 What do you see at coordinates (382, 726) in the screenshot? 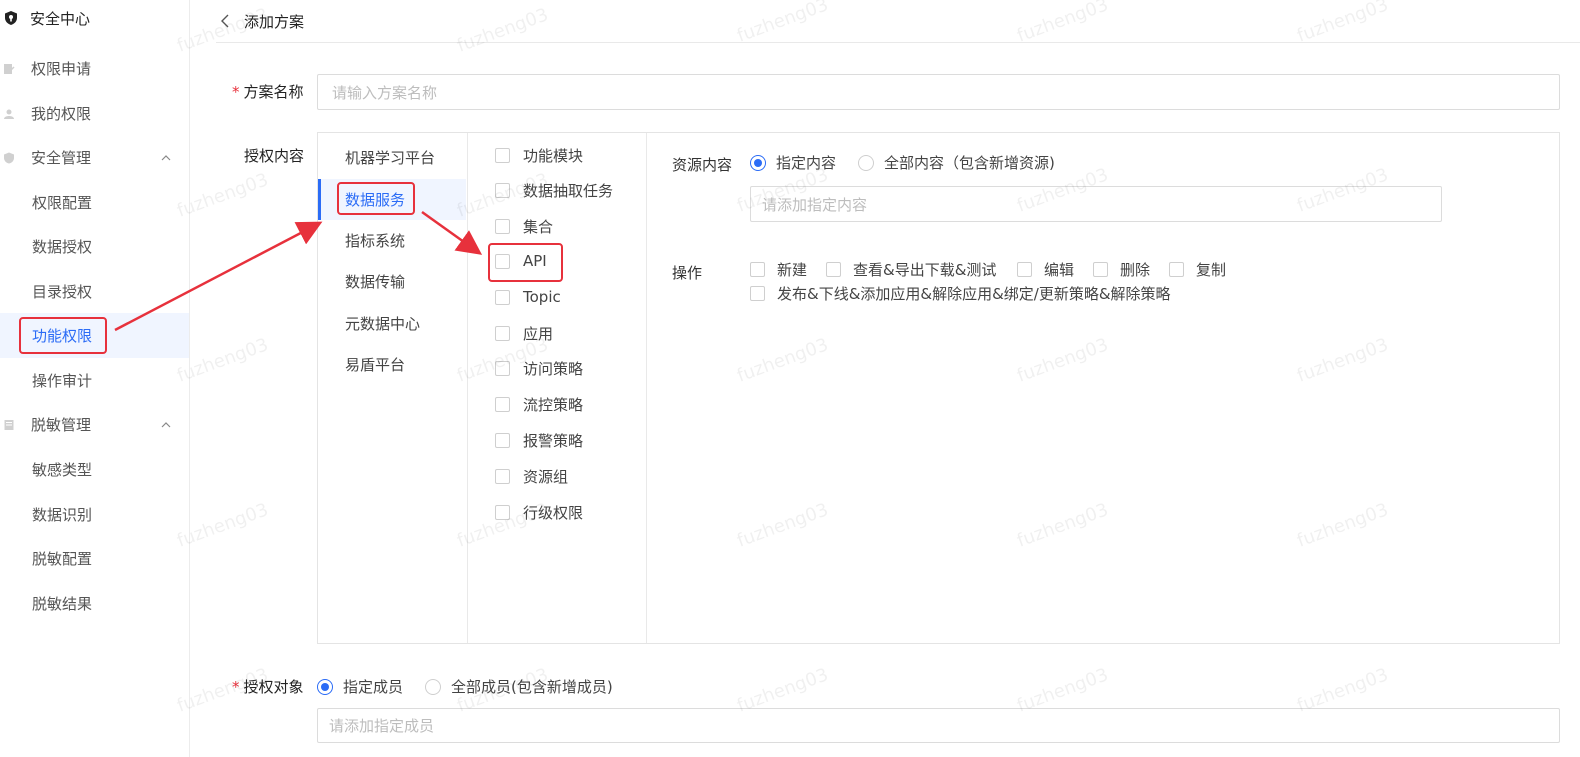
I see `target-placeholder: 请添加指定成员` at bounding box center [382, 726].